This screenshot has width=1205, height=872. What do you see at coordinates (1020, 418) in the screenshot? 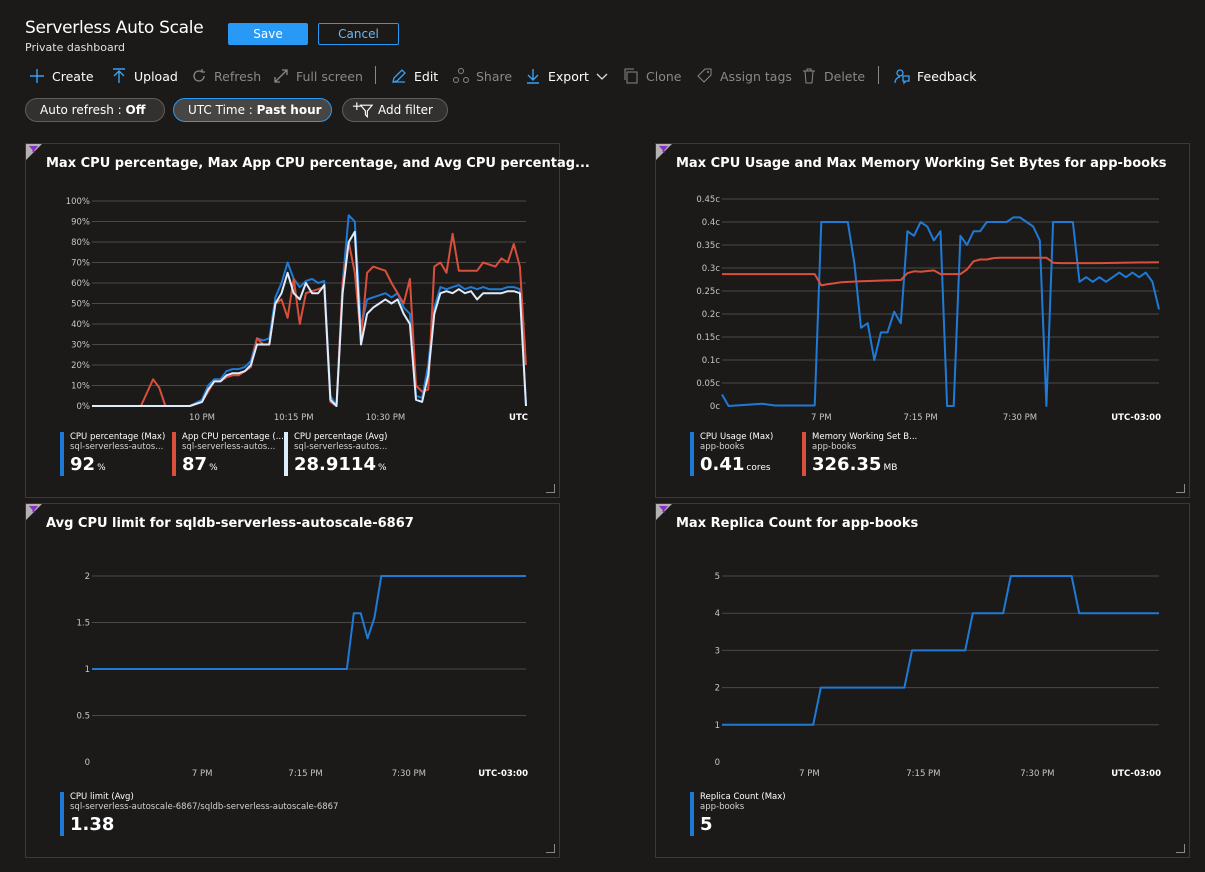
I see `x-tick-label: 7:30 PM` at bounding box center [1020, 418].